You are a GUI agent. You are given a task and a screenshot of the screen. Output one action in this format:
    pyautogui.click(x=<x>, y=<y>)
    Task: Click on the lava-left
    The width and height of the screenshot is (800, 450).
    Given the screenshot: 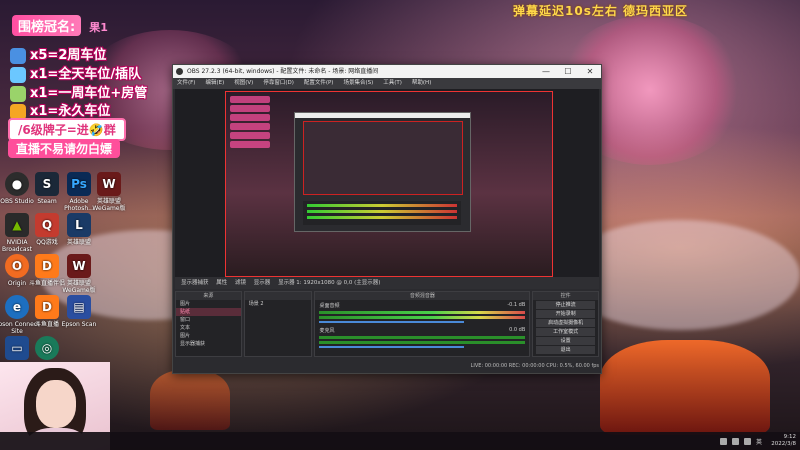 What is the action you would take?
    pyautogui.click(x=190, y=400)
    